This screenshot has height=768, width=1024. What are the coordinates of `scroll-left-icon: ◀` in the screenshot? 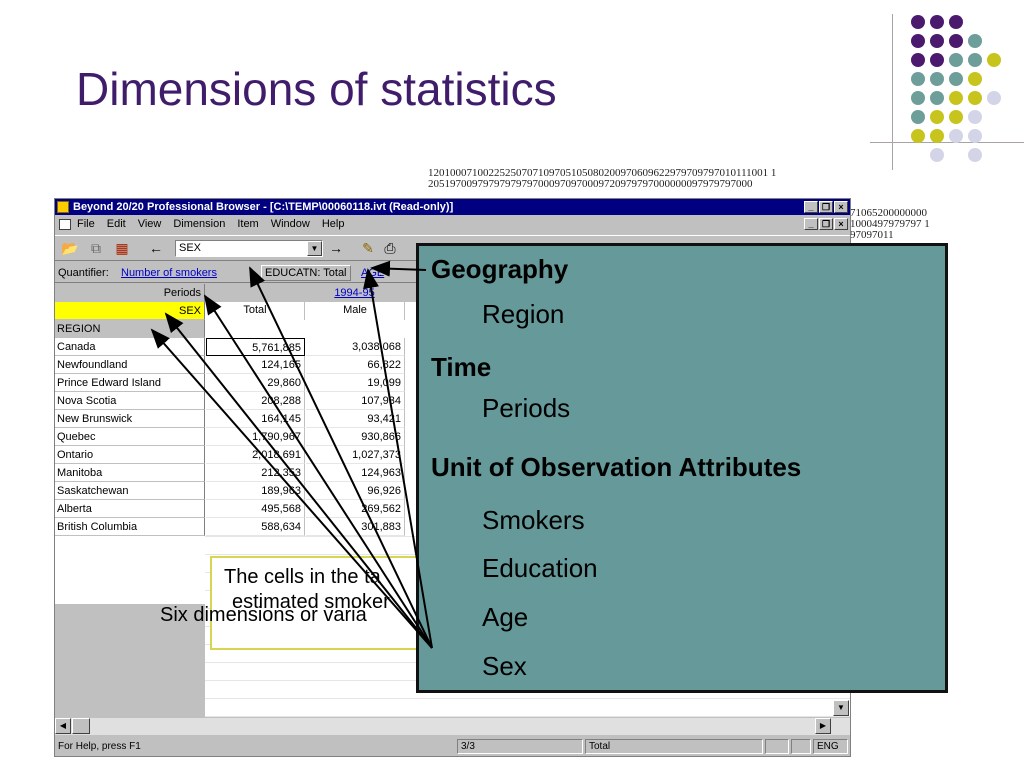 It's located at (63, 726).